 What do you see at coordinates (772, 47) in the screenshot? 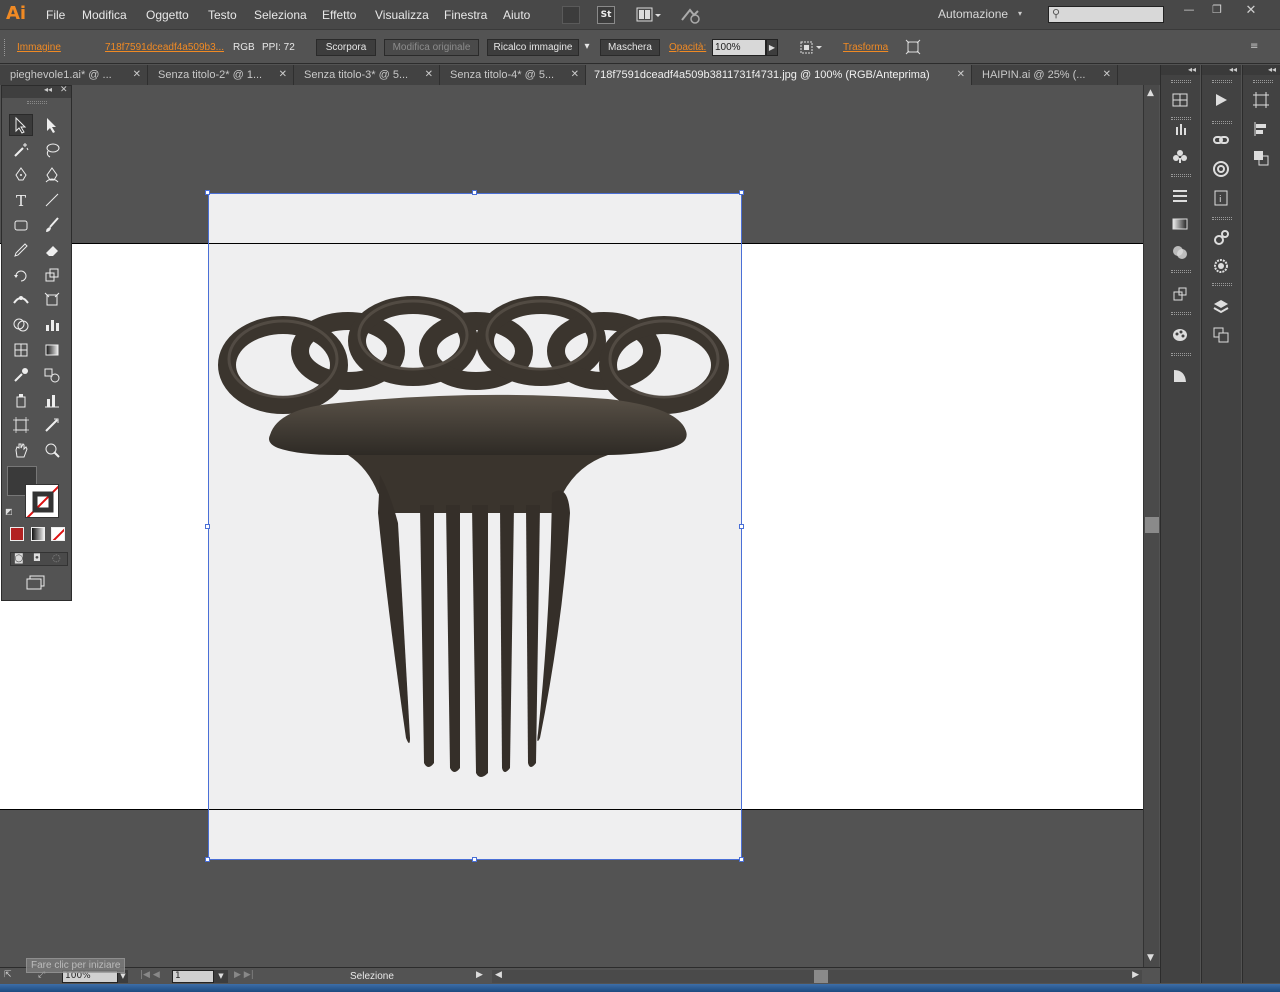
I see `opacity-arrow-icon: ▶` at bounding box center [772, 47].